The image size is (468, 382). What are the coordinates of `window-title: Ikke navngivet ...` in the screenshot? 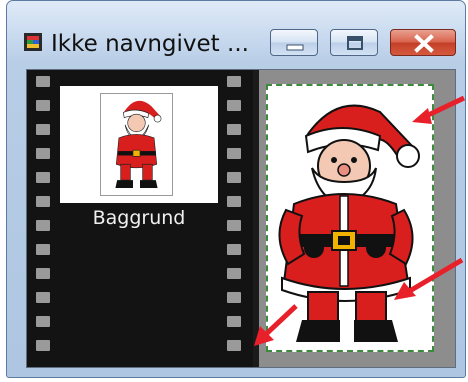 It's located at (150, 44).